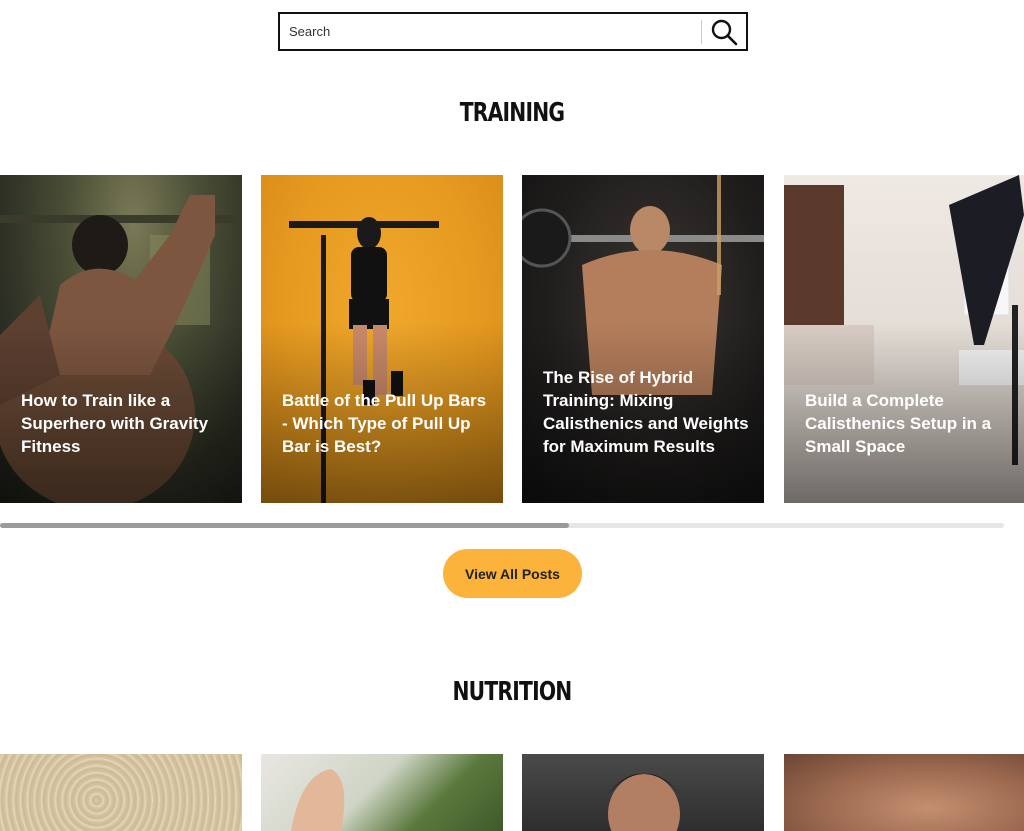 The width and height of the screenshot is (1024, 831). What do you see at coordinates (512, 692) in the screenshot?
I see `nutrition-heading: NUTRITION` at bounding box center [512, 692].